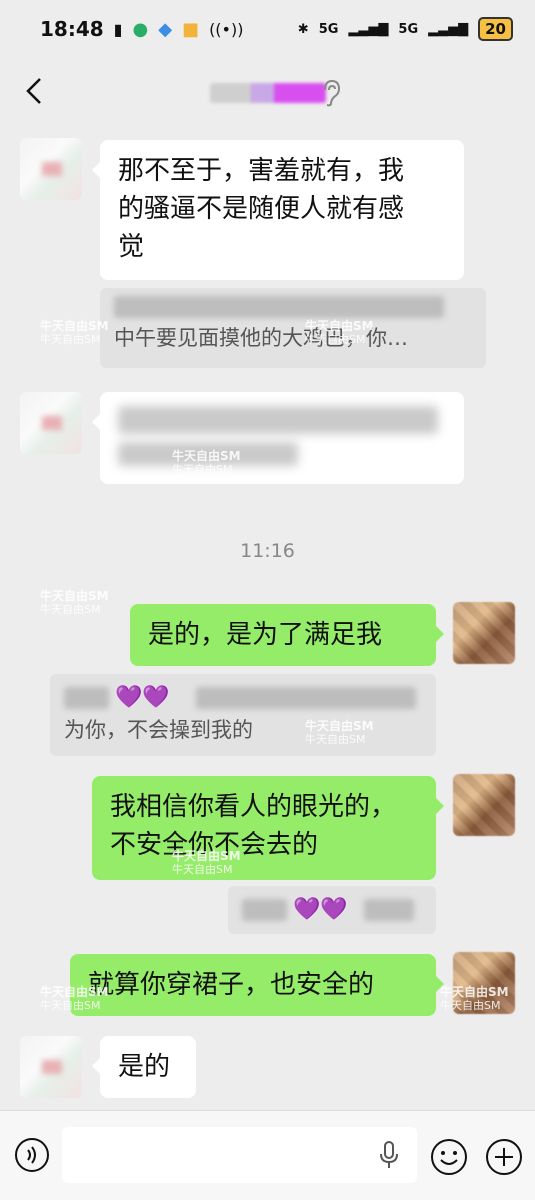  Describe the element at coordinates (389, 1155) in the screenshot. I see `microphone-icon` at that location.